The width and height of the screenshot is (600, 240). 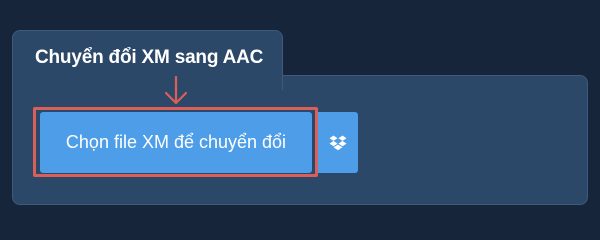 I want to click on dropbox-button, so click(x=337, y=142).